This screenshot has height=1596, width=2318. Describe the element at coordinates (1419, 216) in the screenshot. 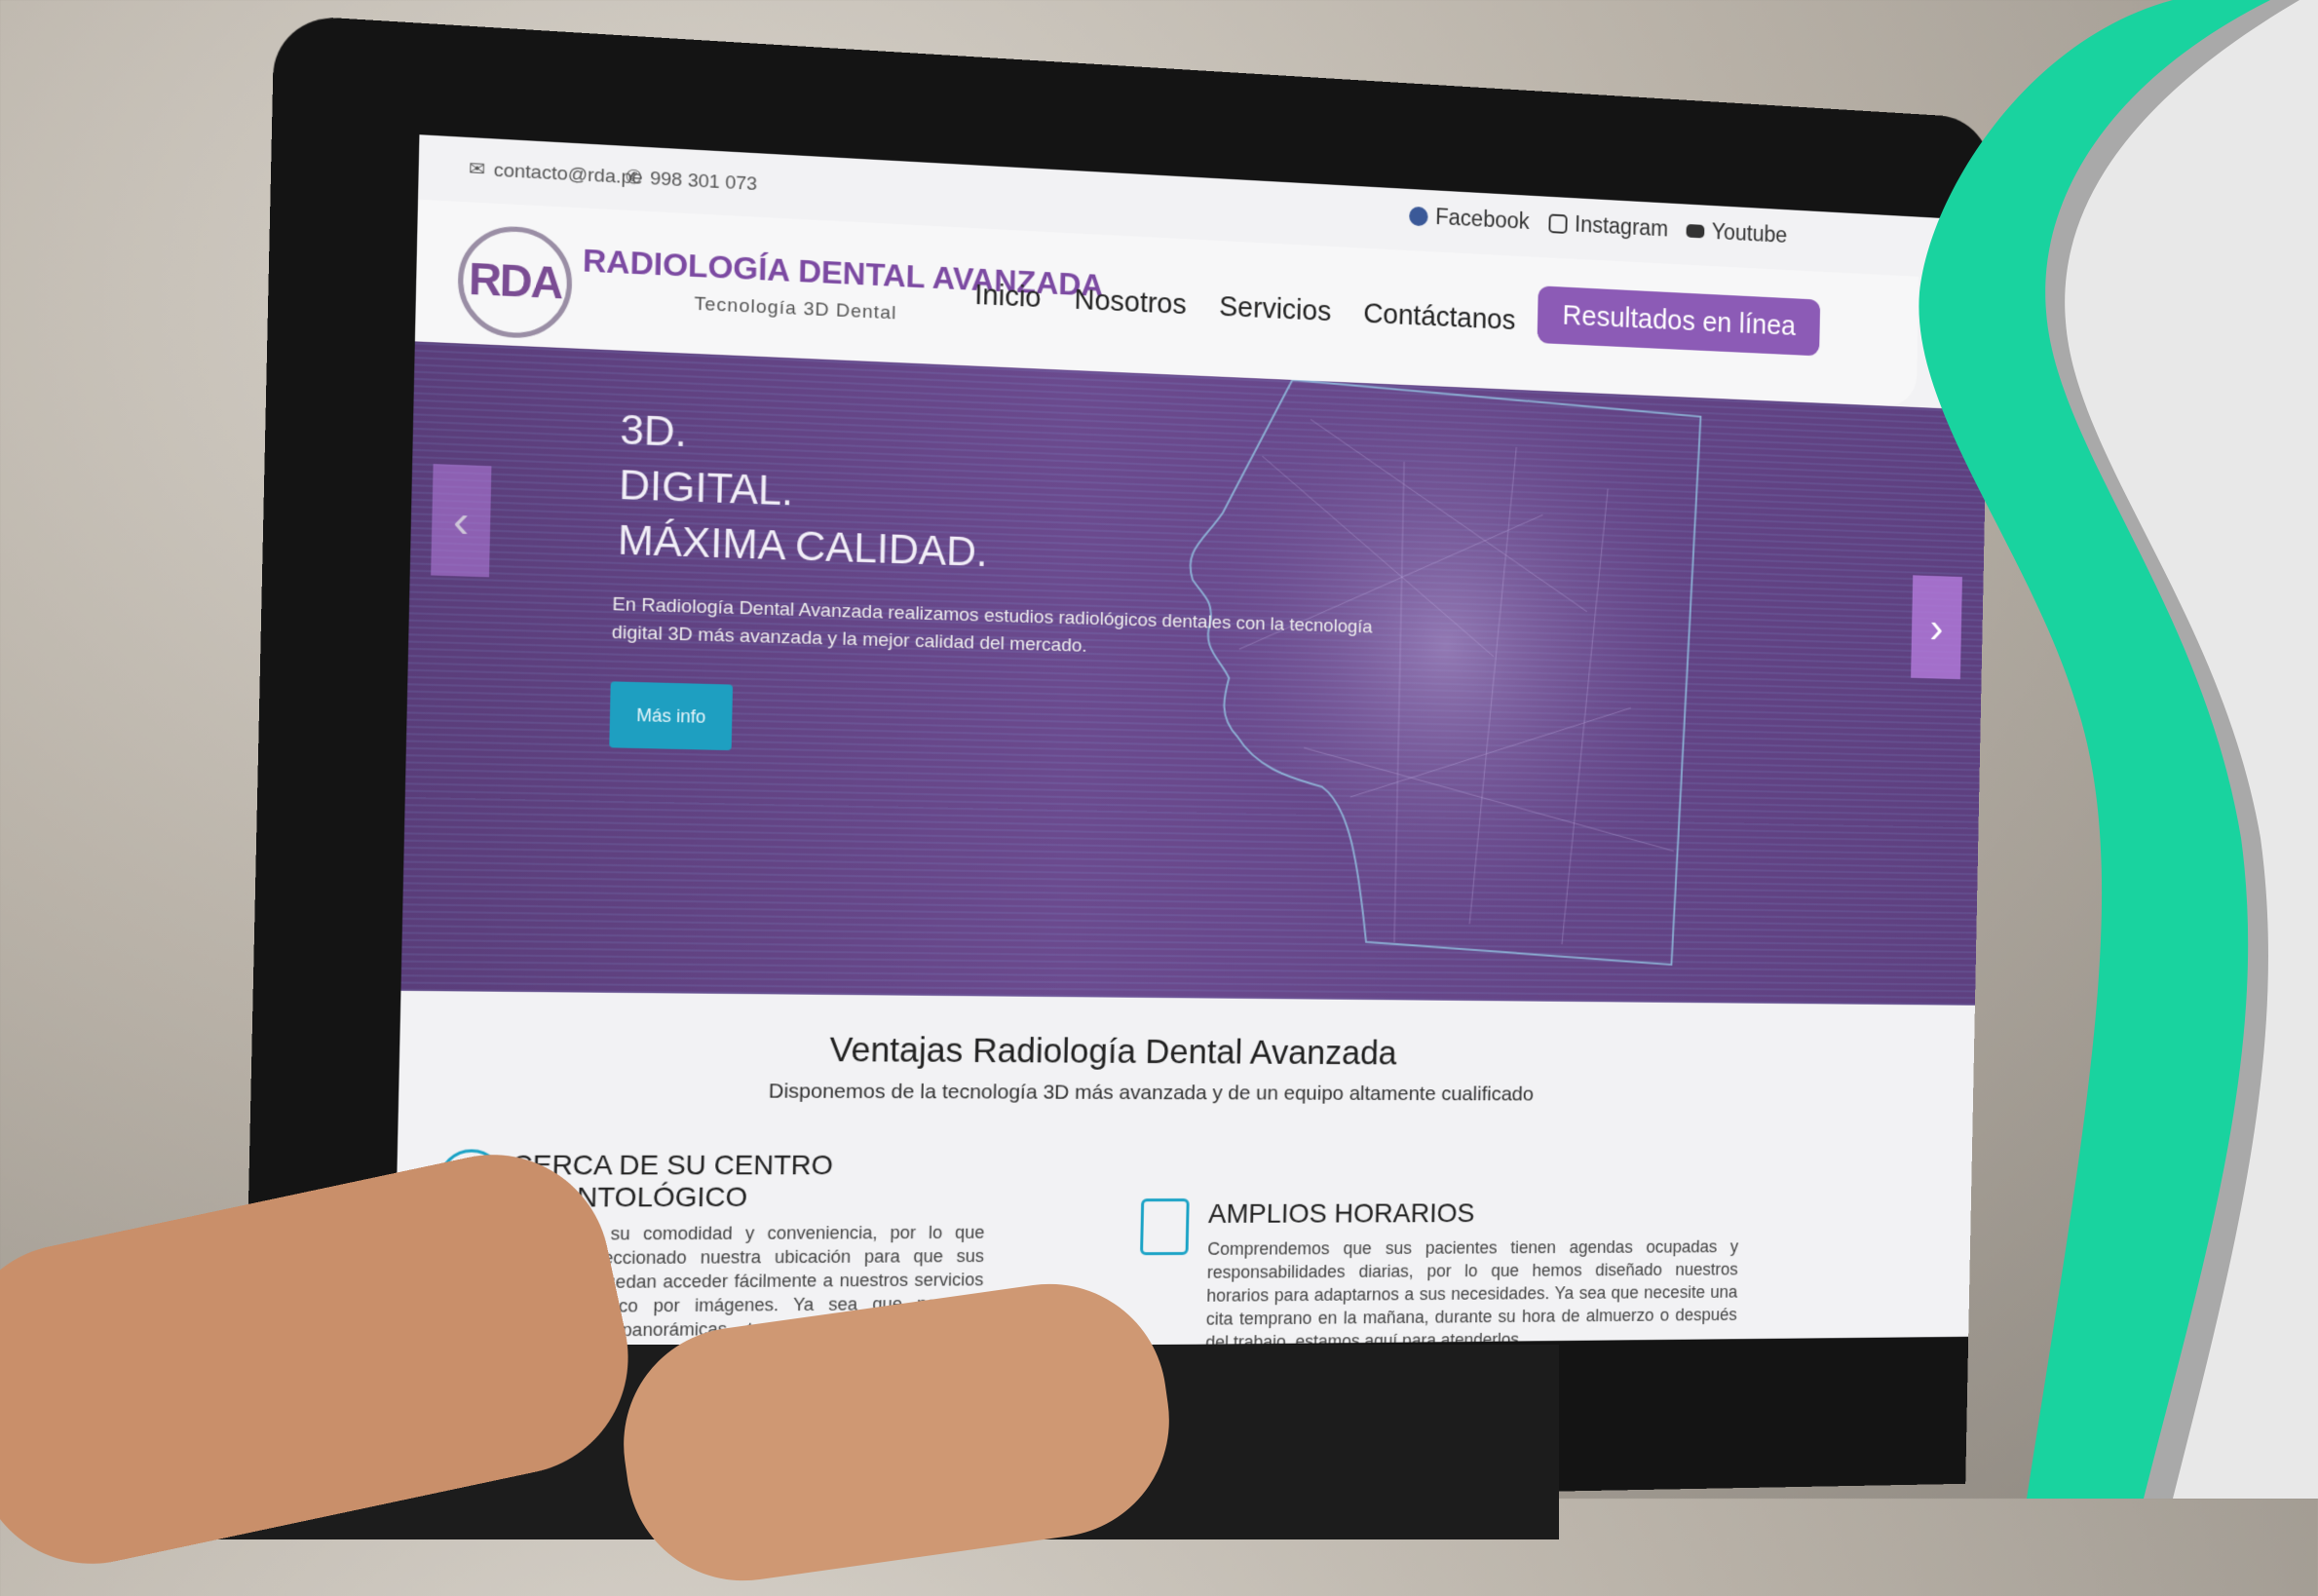

I see `facebook-icon` at that location.